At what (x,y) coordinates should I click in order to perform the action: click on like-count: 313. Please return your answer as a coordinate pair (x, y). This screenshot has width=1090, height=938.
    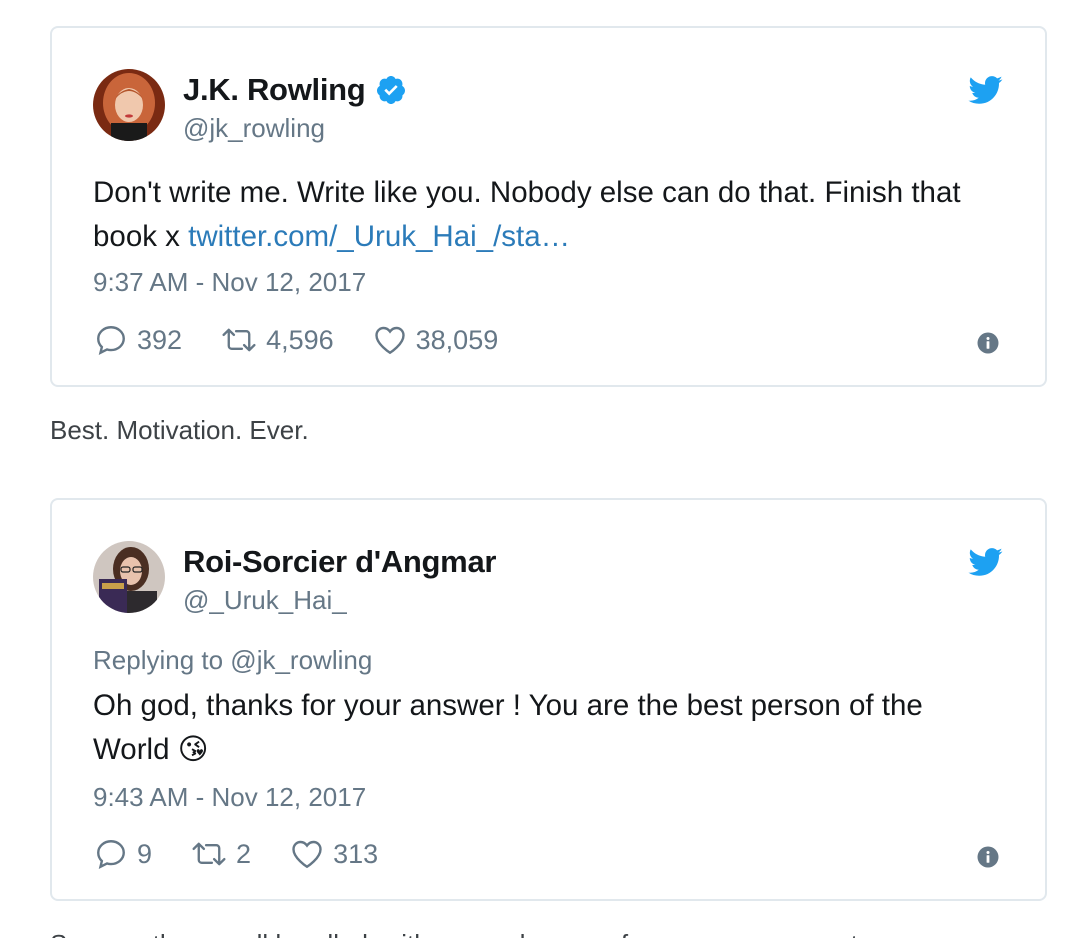
    Looking at the image, I should click on (356, 853).